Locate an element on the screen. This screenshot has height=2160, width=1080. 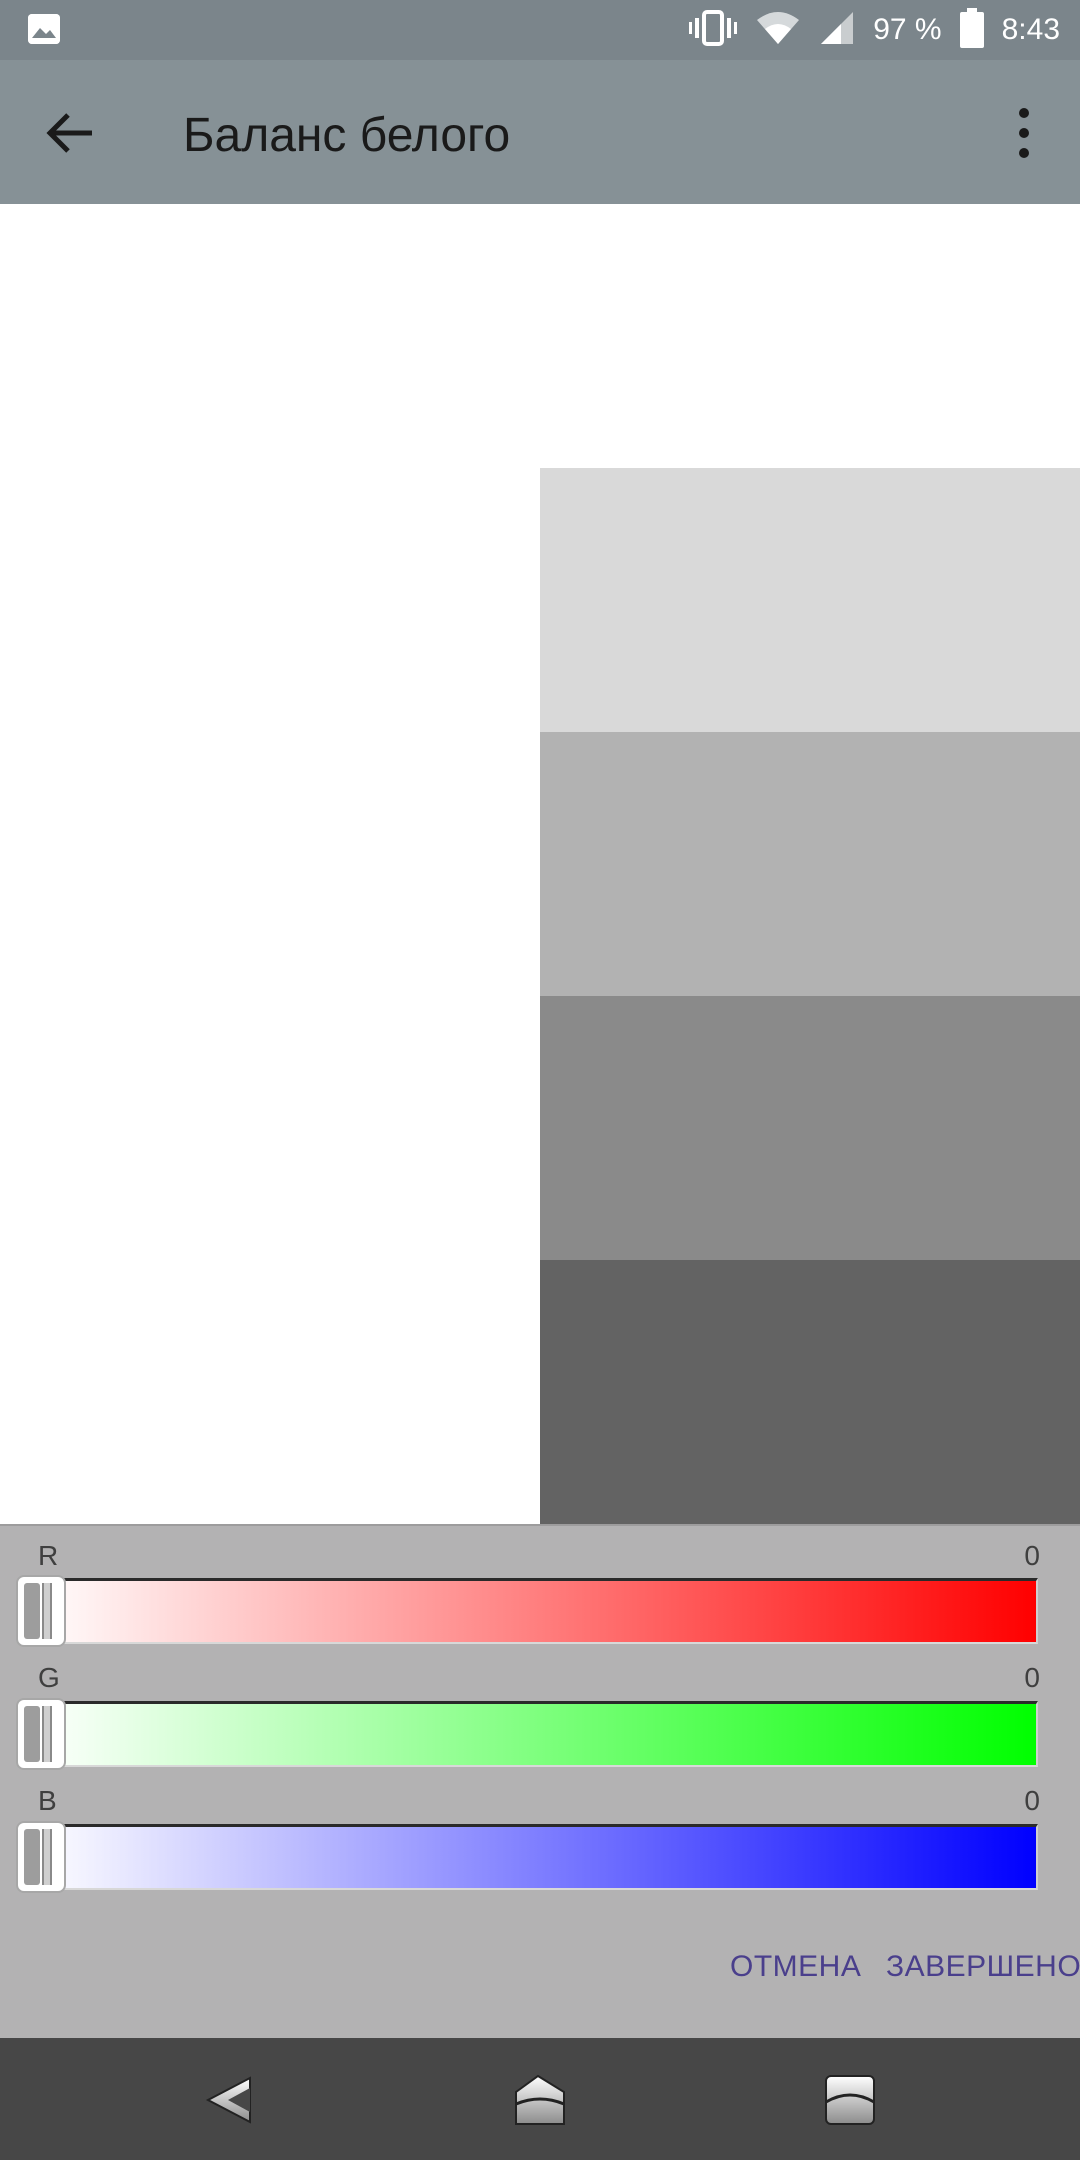
nav-back-button is located at coordinates (230, 2100).